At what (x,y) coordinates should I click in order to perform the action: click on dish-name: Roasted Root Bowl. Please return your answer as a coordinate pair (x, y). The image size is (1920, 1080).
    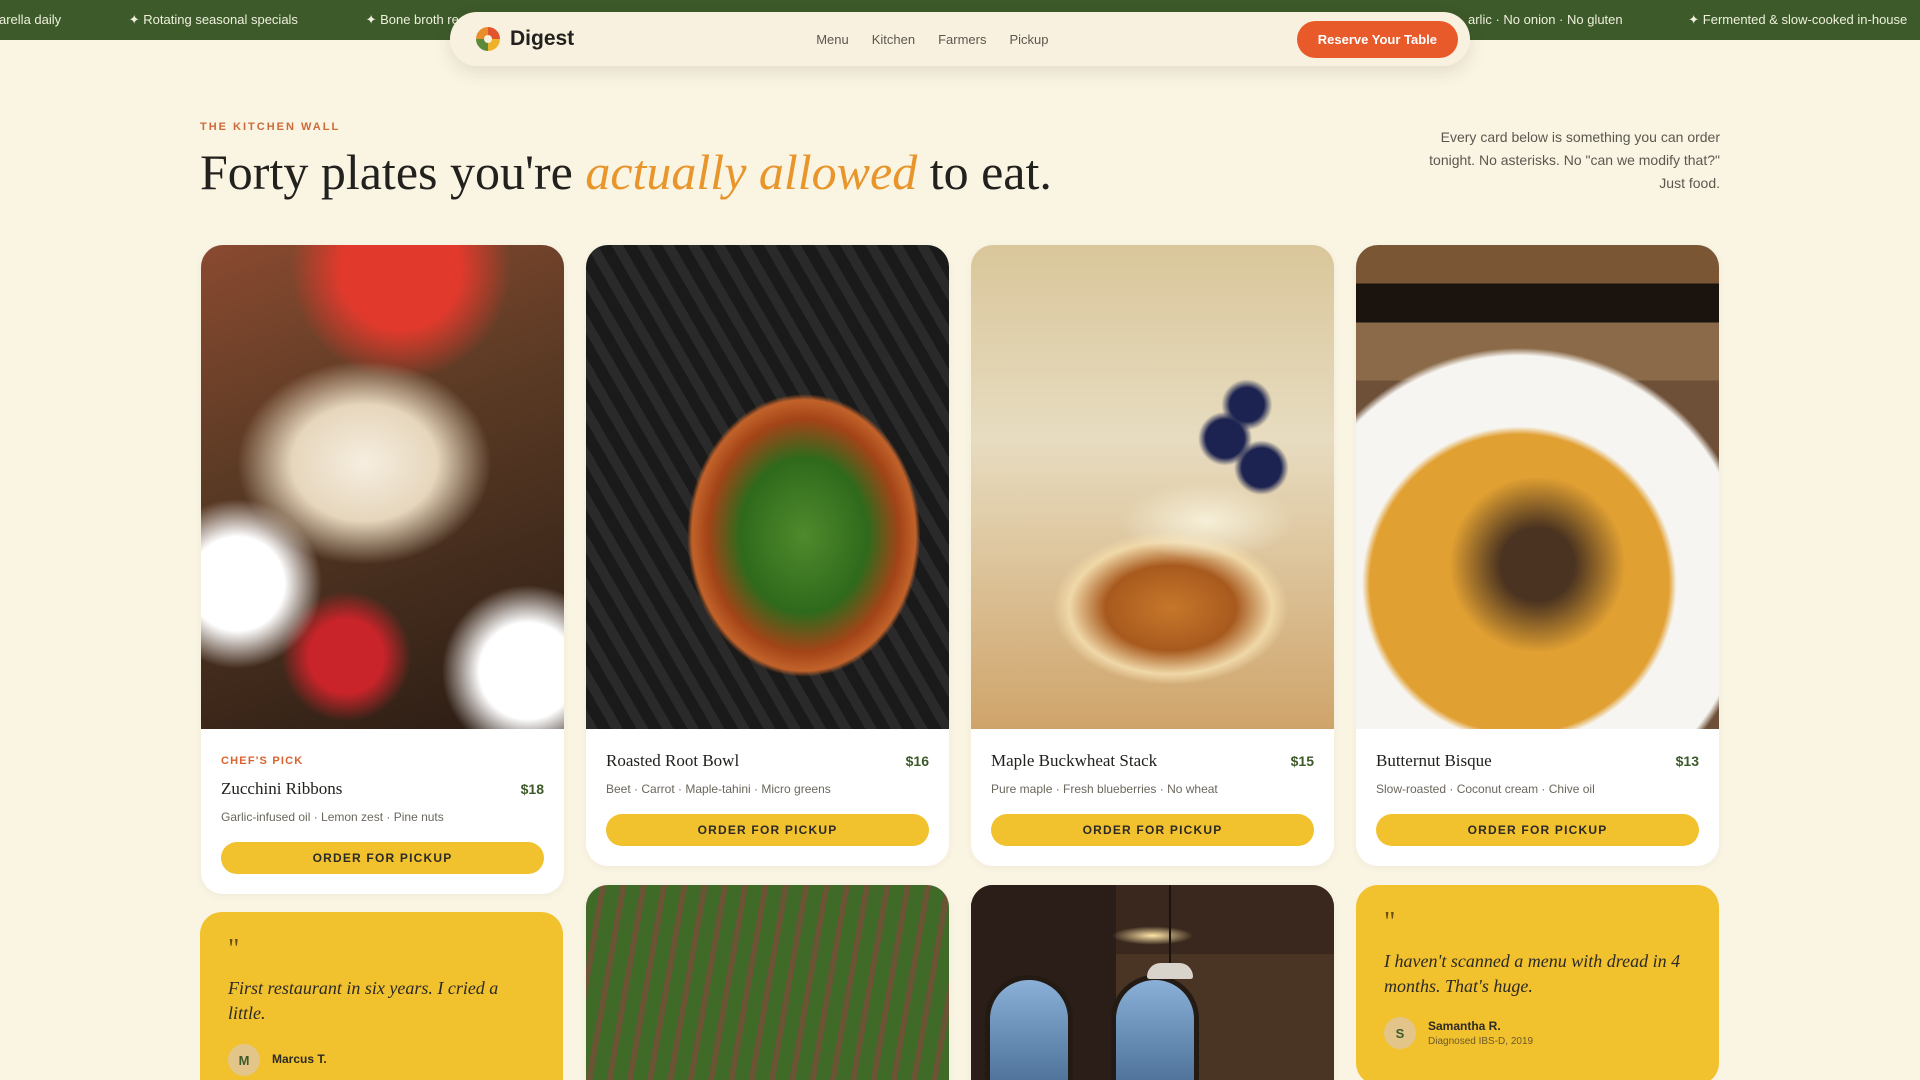
    Looking at the image, I should click on (673, 760).